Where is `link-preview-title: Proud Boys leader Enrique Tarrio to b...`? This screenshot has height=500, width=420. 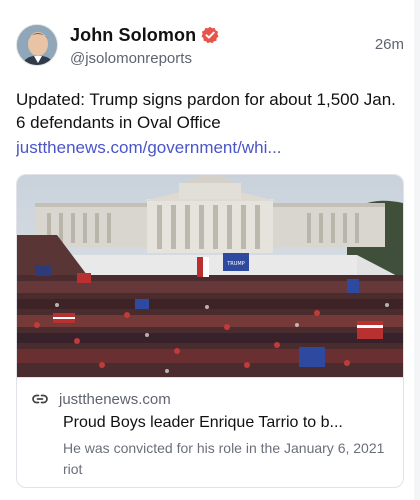
link-preview-title: Proud Boys leader Enrique Tarrio to b... is located at coordinates (228, 423).